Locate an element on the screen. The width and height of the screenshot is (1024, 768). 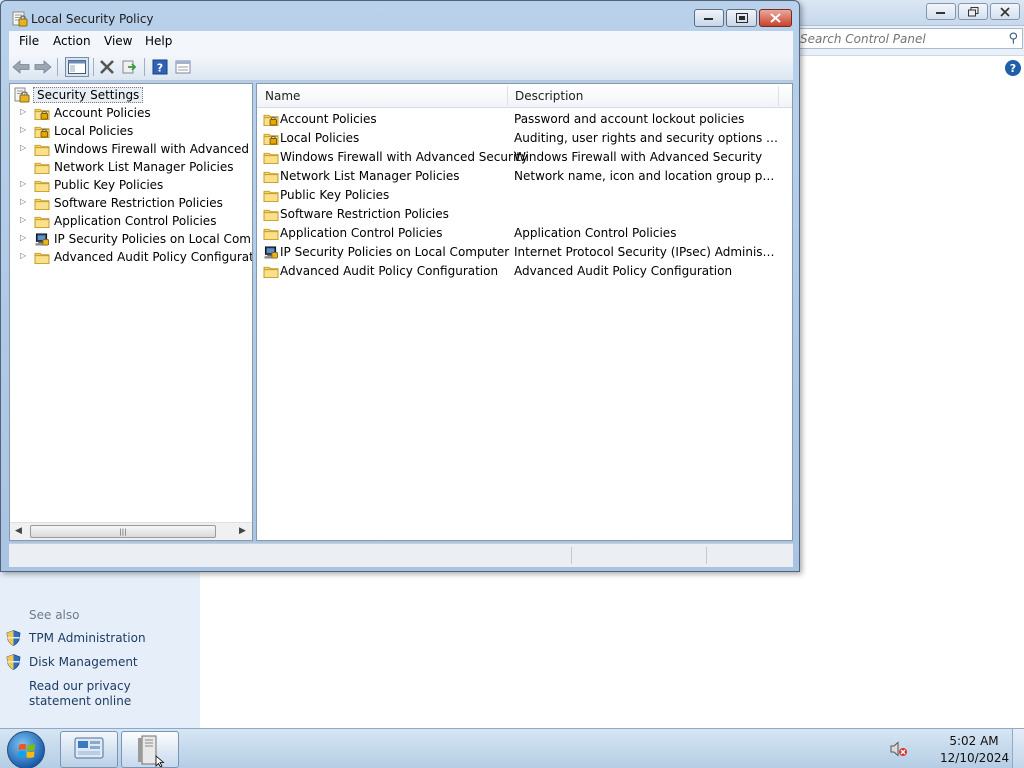
start-button is located at coordinates (26, 749).